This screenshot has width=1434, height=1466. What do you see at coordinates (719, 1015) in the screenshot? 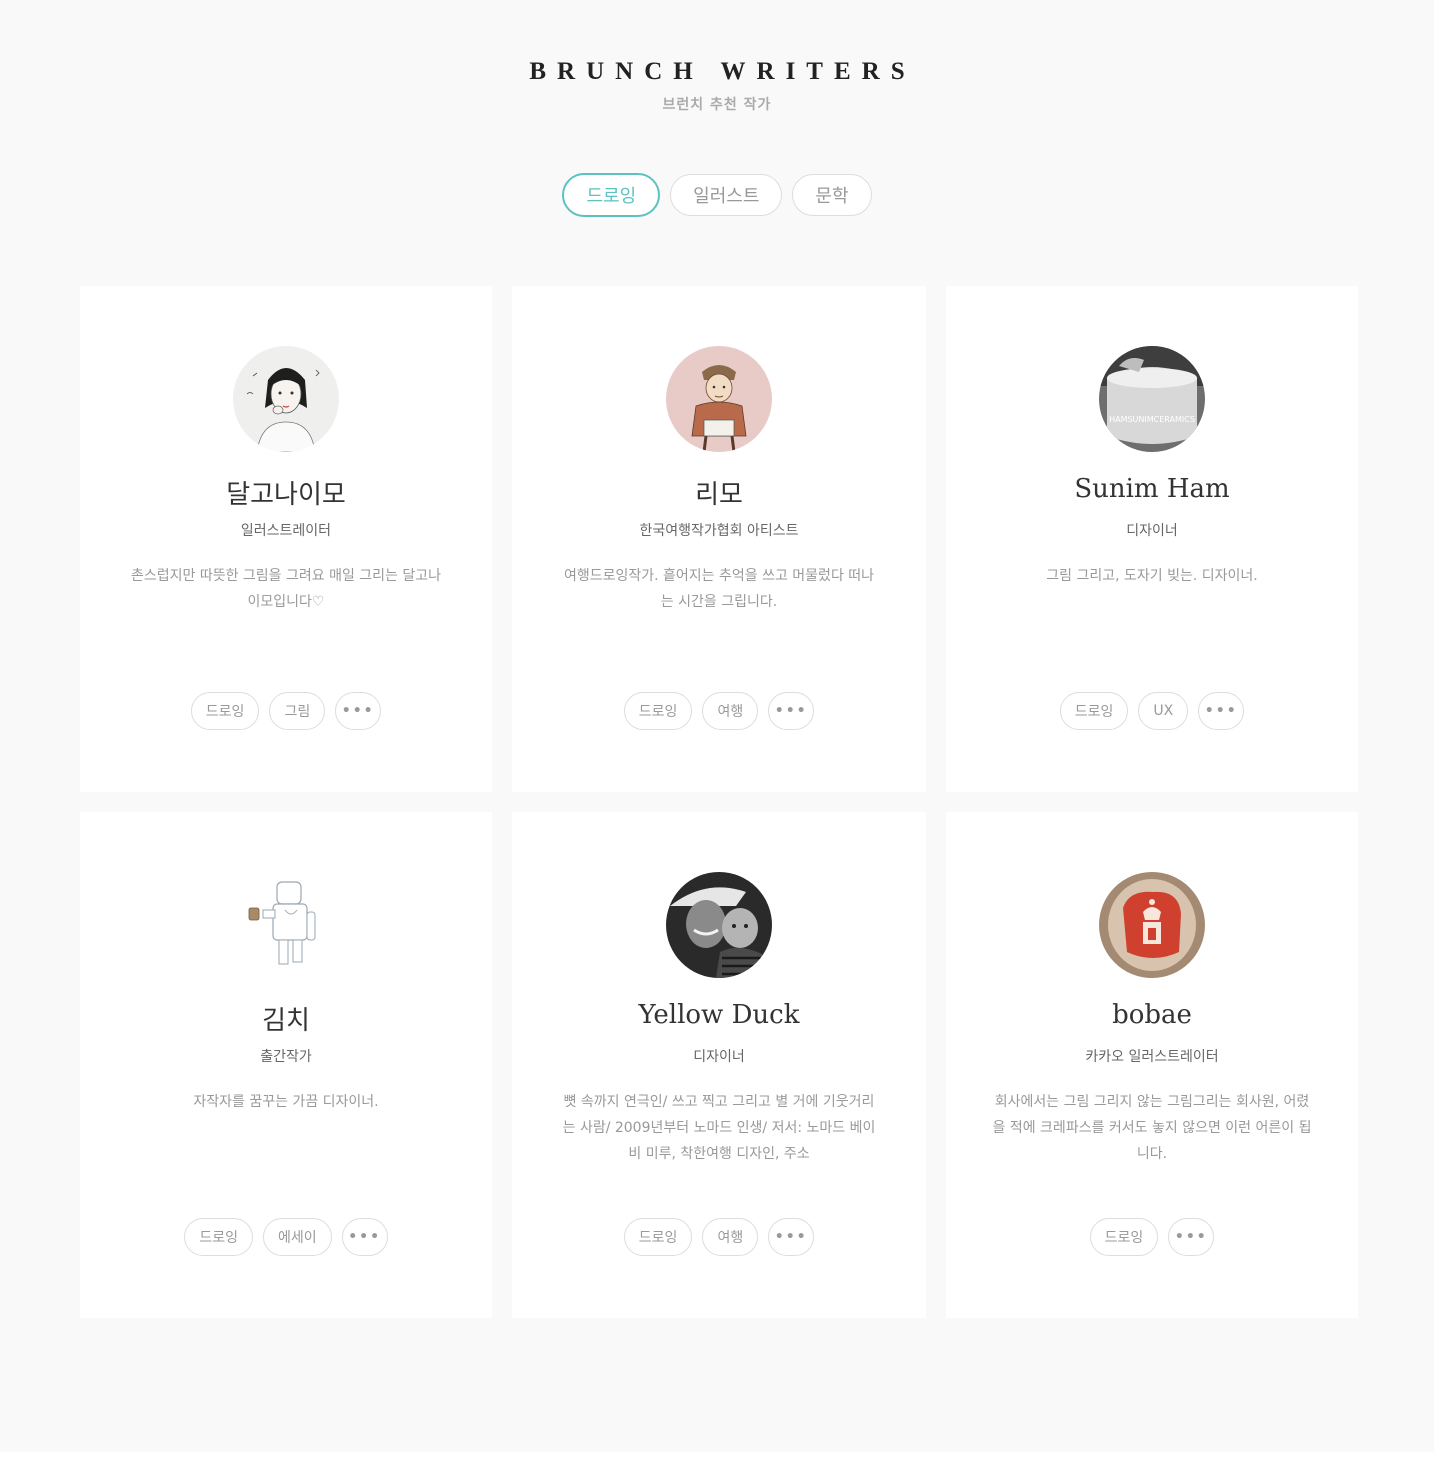
I see `writer-name: Yellow Duck` at bounding box center [719, 1015].